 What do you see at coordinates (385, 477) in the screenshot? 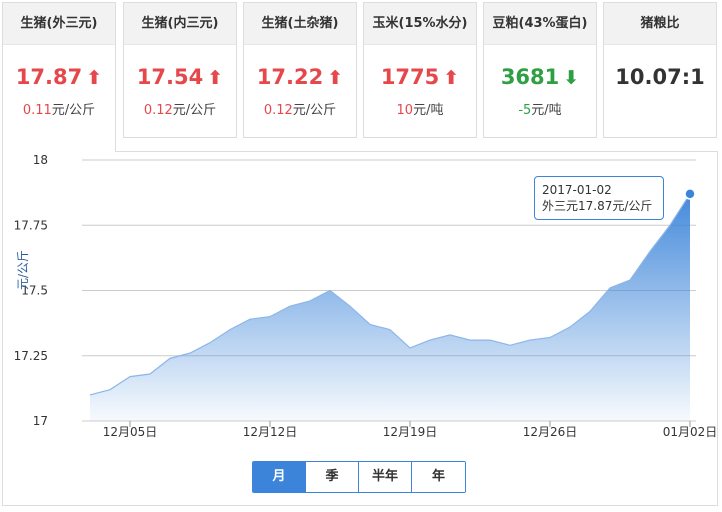
I see `tab-half-year: 半年` at bounding box center [385, 477].